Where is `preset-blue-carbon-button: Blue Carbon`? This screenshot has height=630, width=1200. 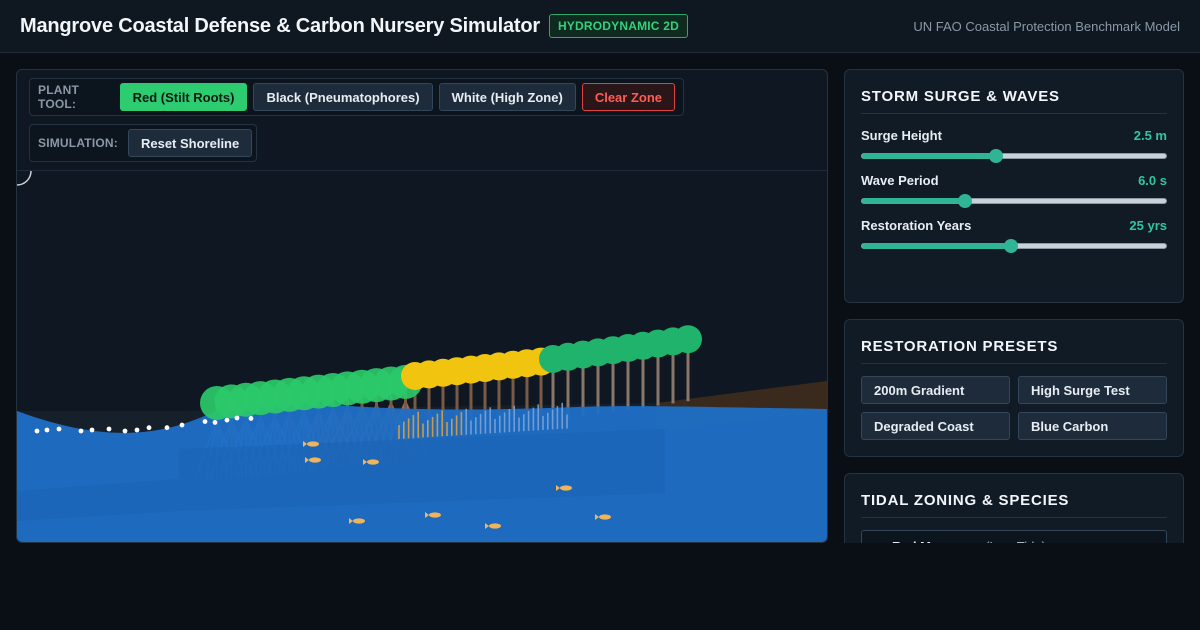 preset-blue-carbon-button: Blue Carbon is located at coordinates (1092, 426).